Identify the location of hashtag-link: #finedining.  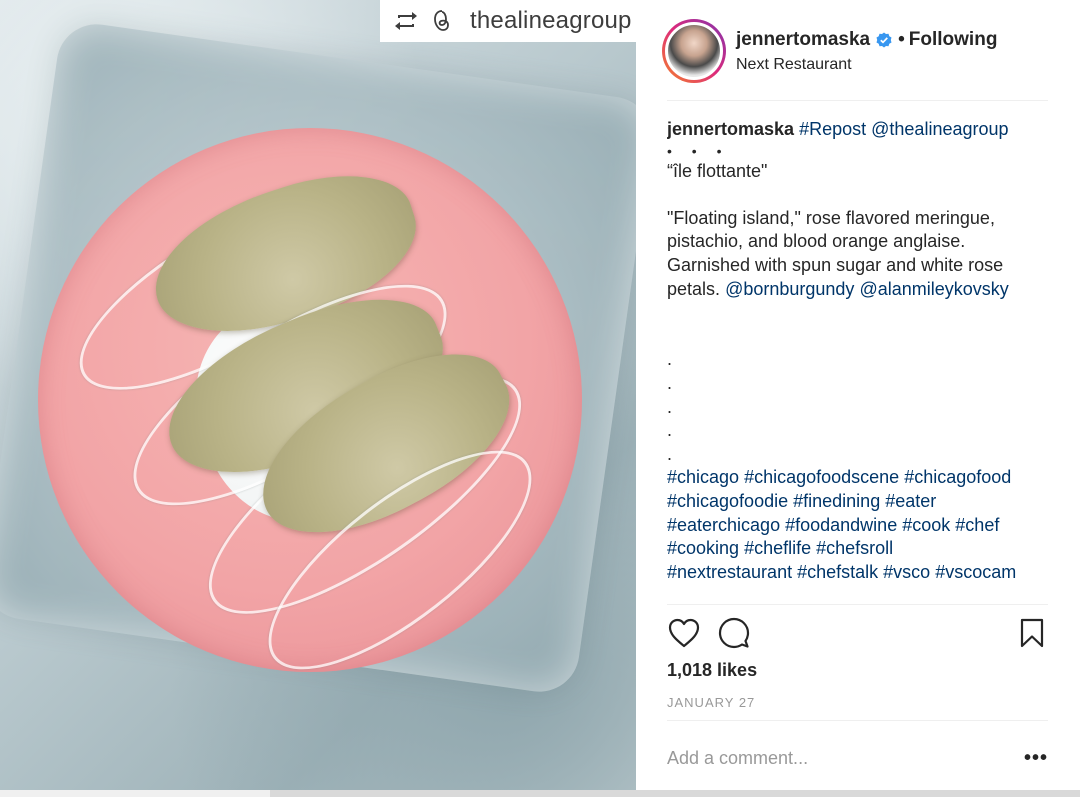
(836, 501).